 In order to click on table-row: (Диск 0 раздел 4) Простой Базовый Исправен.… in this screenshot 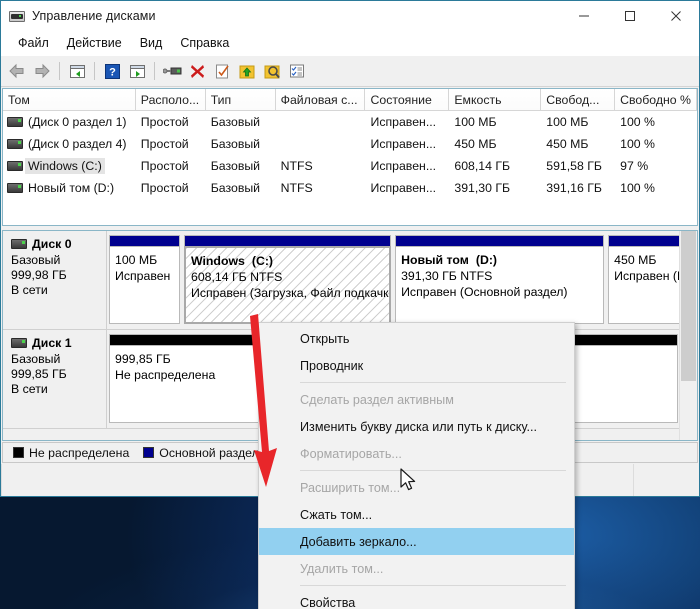, I will do `click(350, 144)`.